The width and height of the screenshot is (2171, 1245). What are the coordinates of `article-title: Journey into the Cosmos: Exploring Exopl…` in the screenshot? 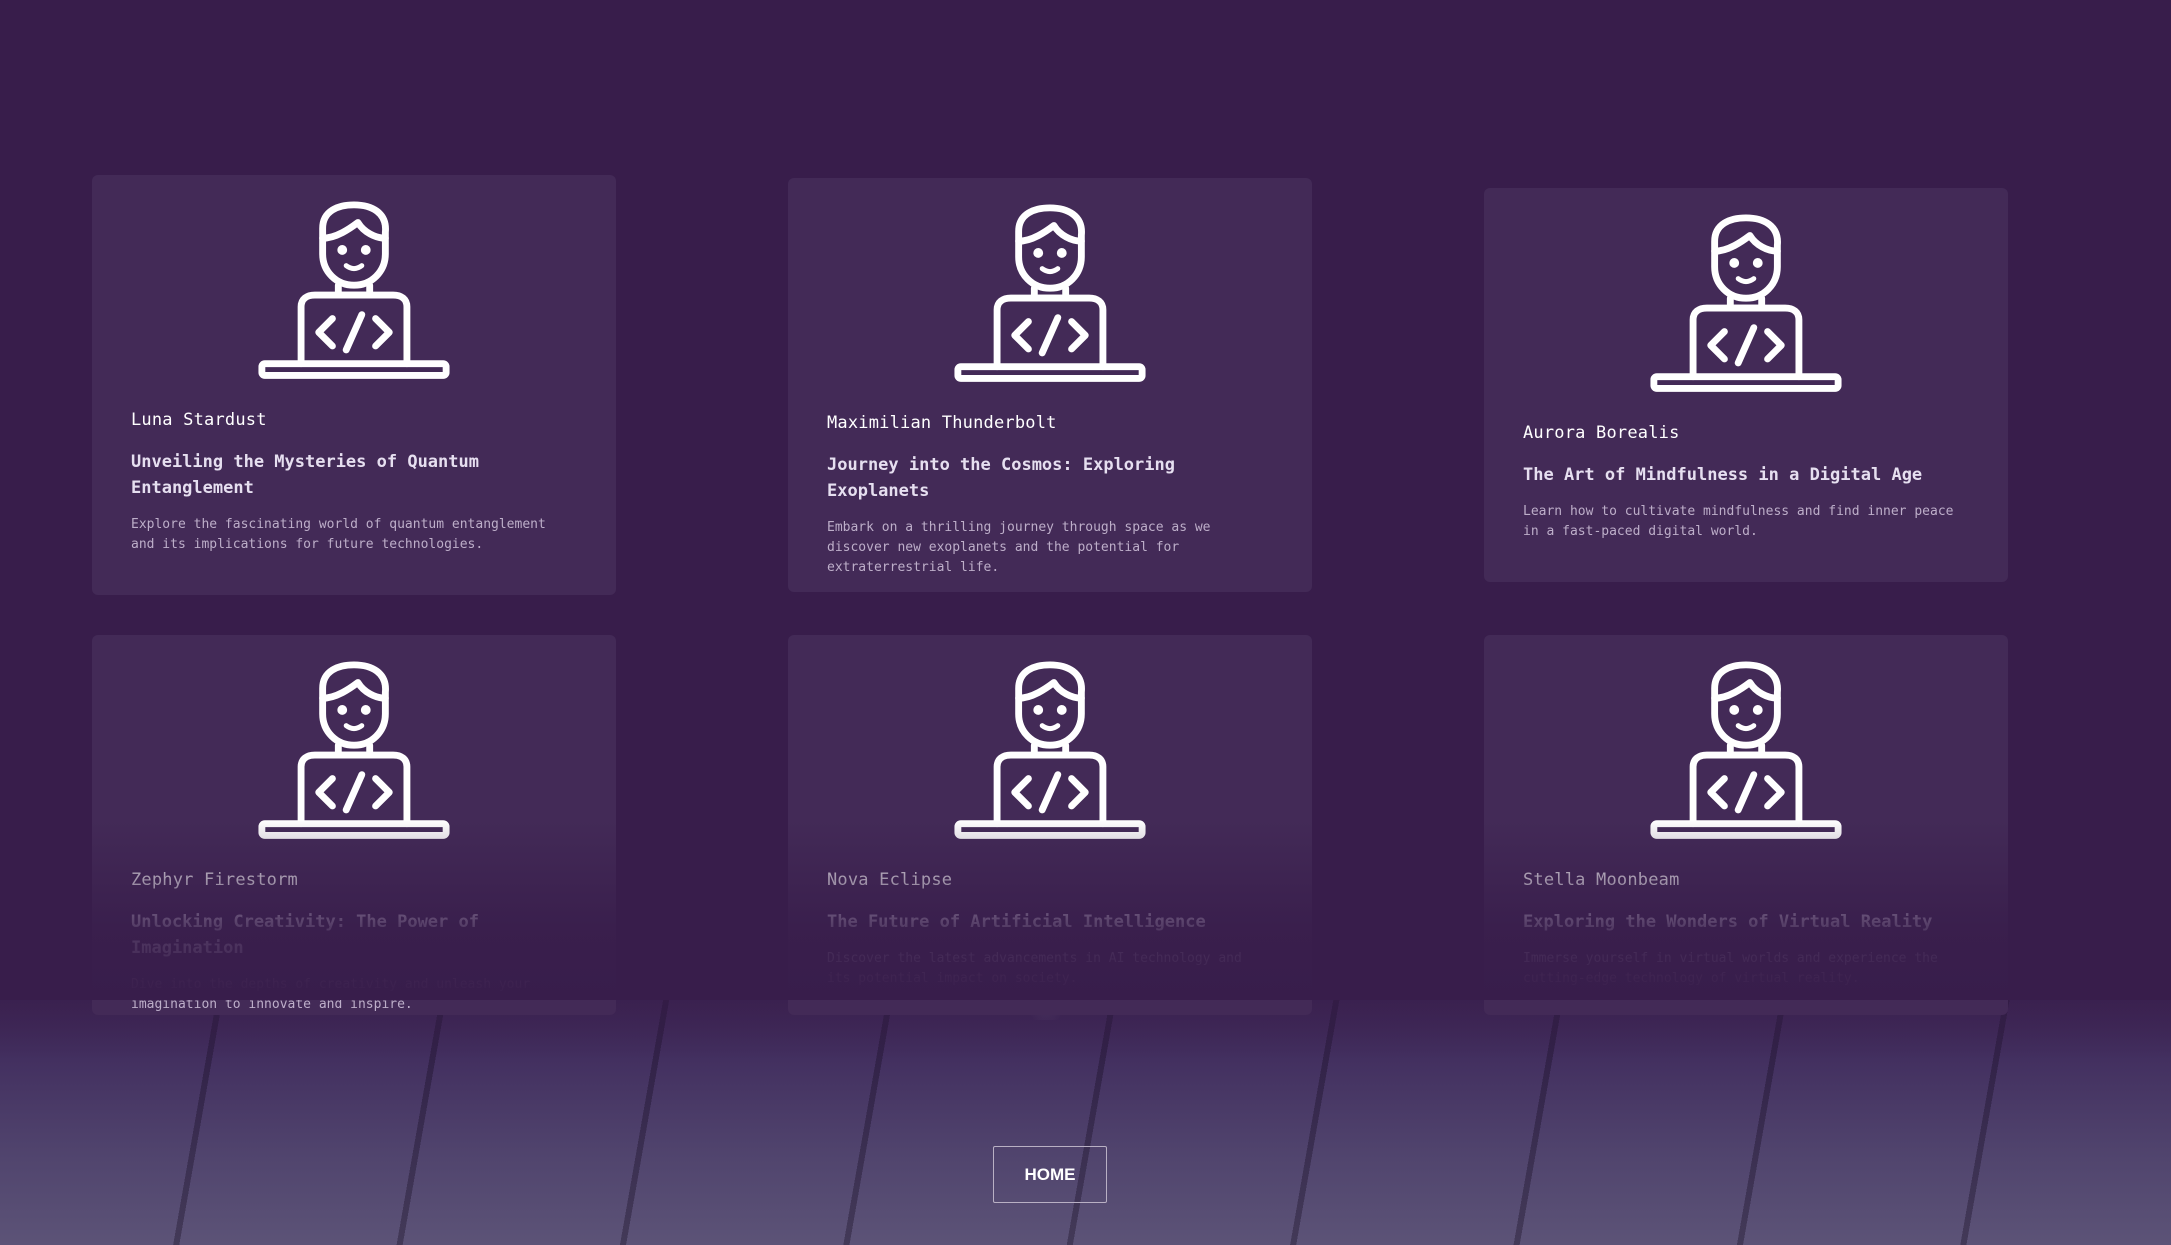 It's located at (1047, 478).